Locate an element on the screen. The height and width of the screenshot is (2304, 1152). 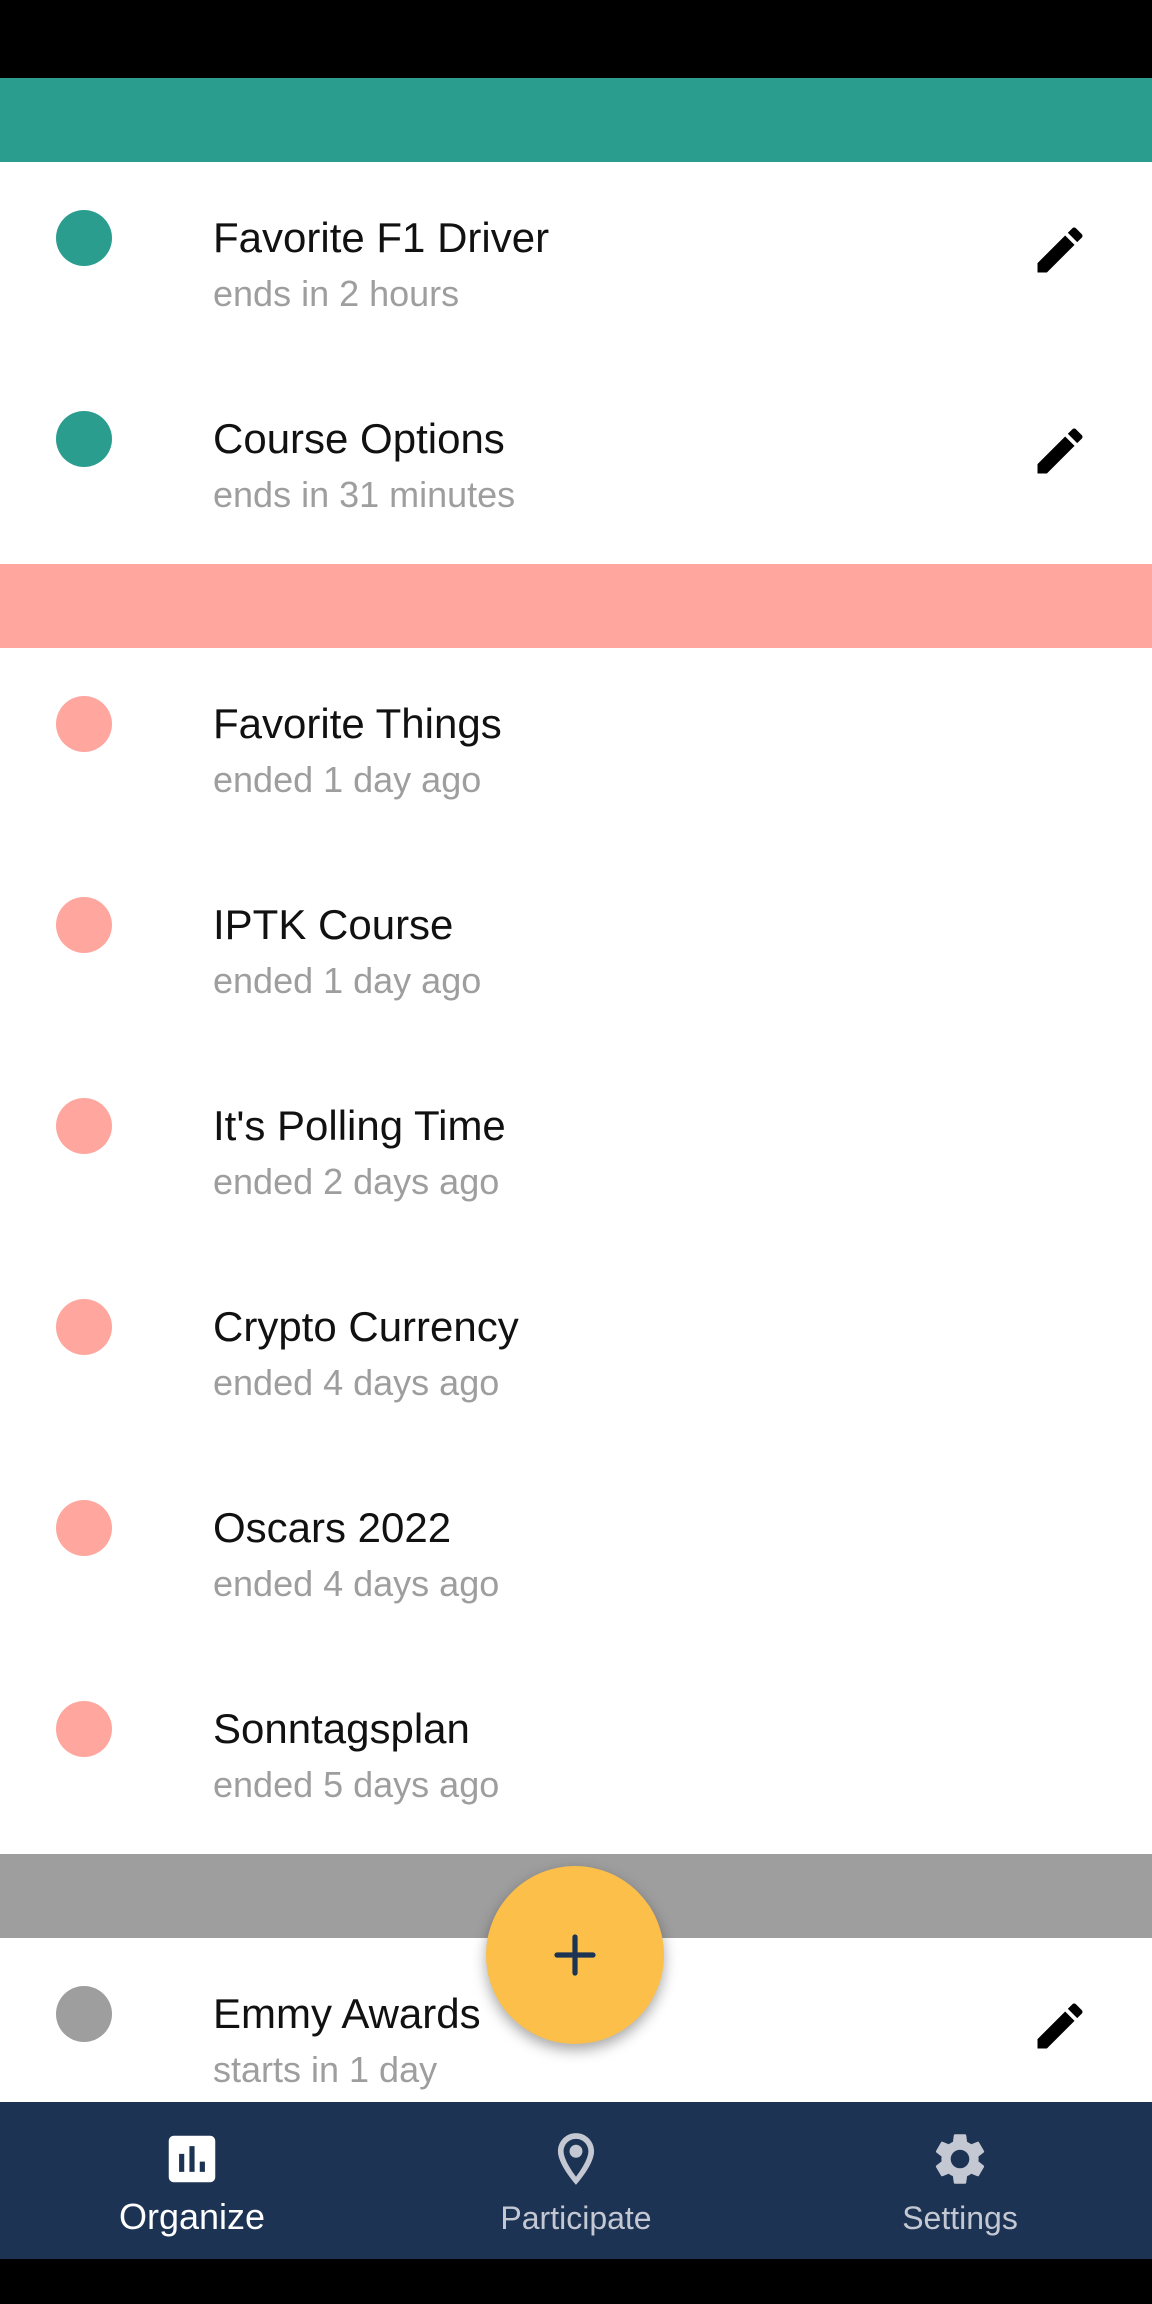
poll-item-ended: Oscars 2022 ended 4 days ago is located at coordinates (576, 1552).